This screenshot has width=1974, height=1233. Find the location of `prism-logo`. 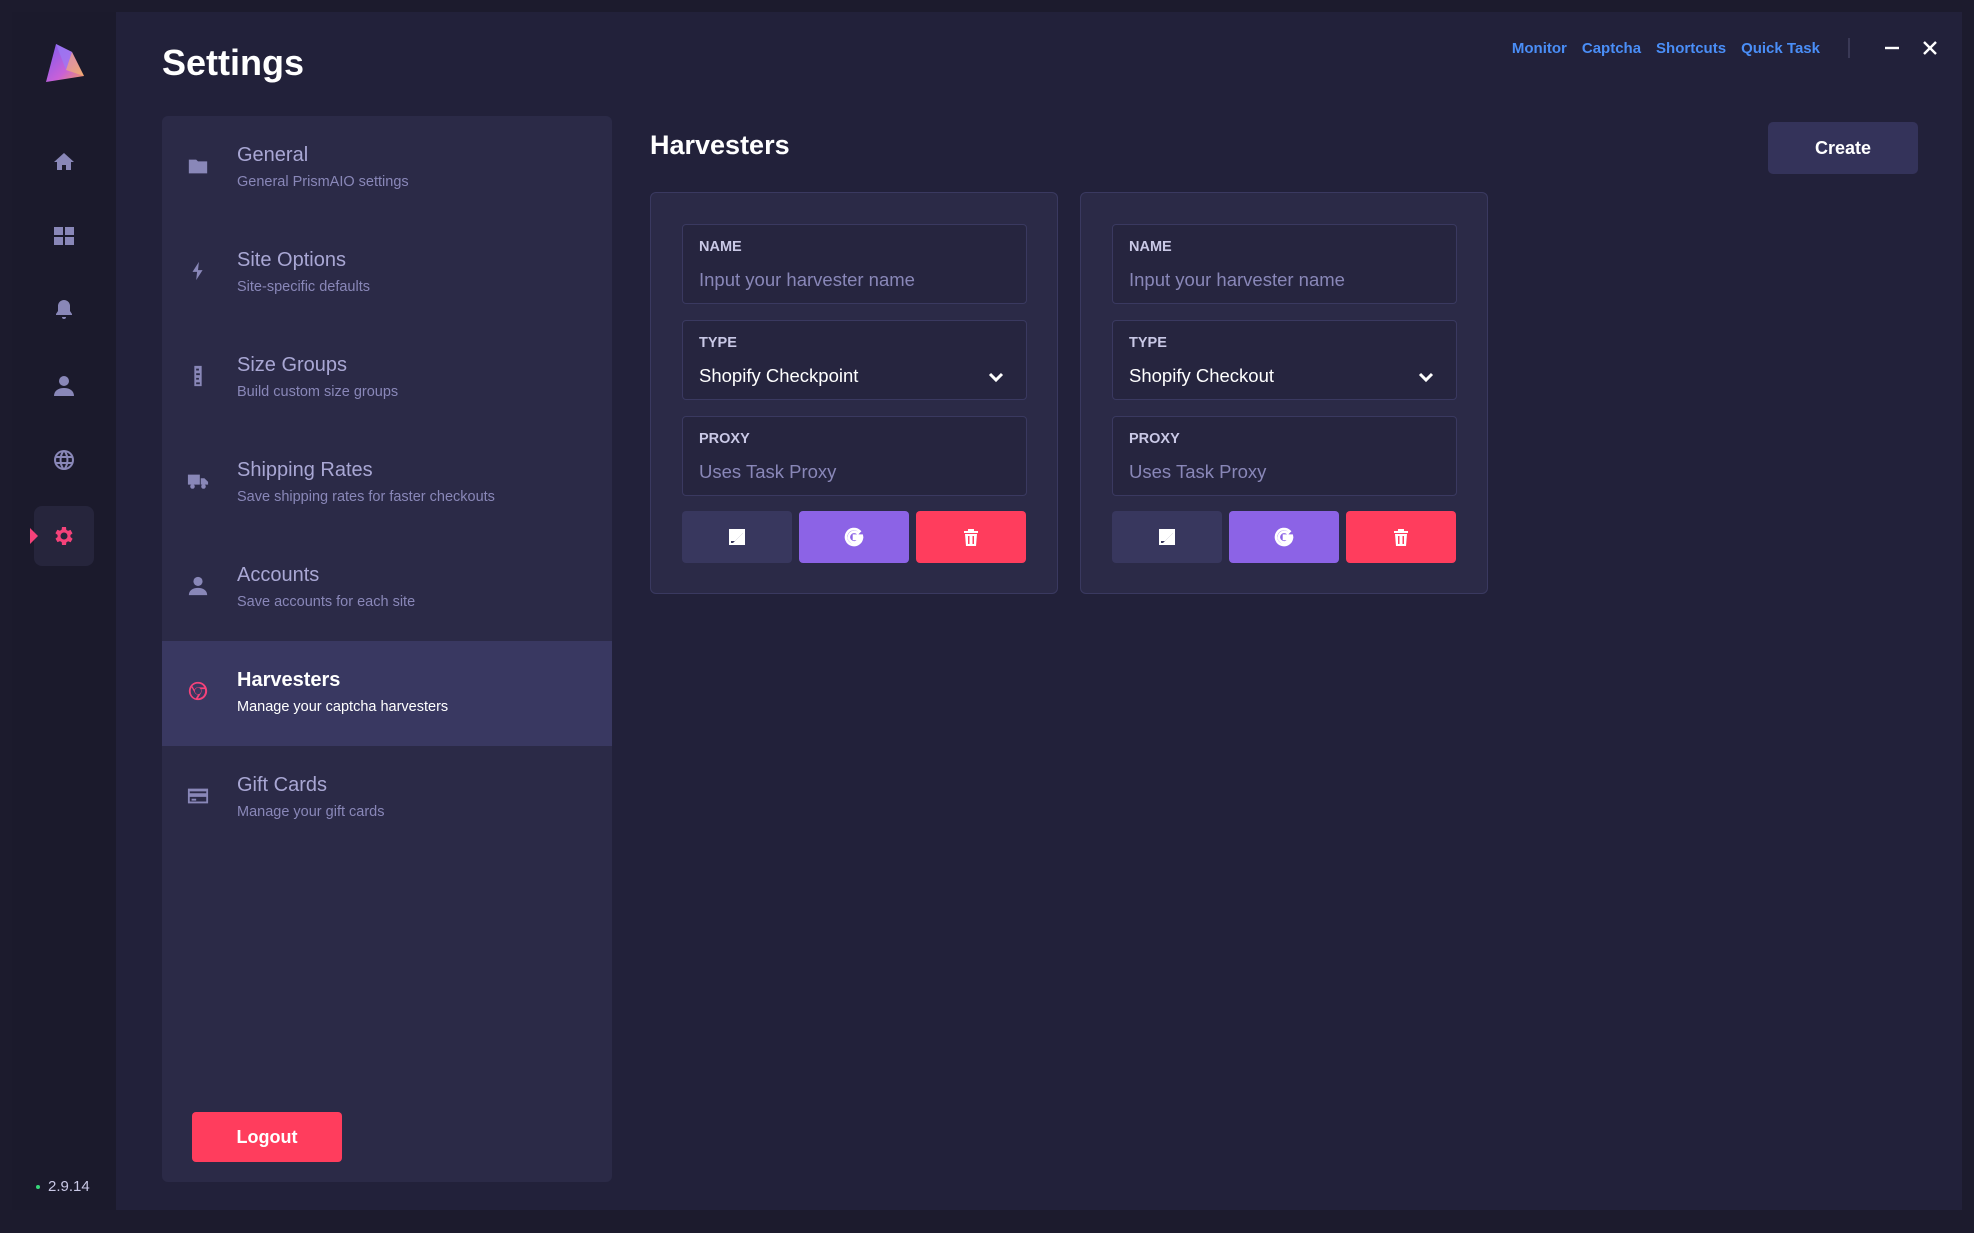

prism-logo is located at coordinates (65, 63).